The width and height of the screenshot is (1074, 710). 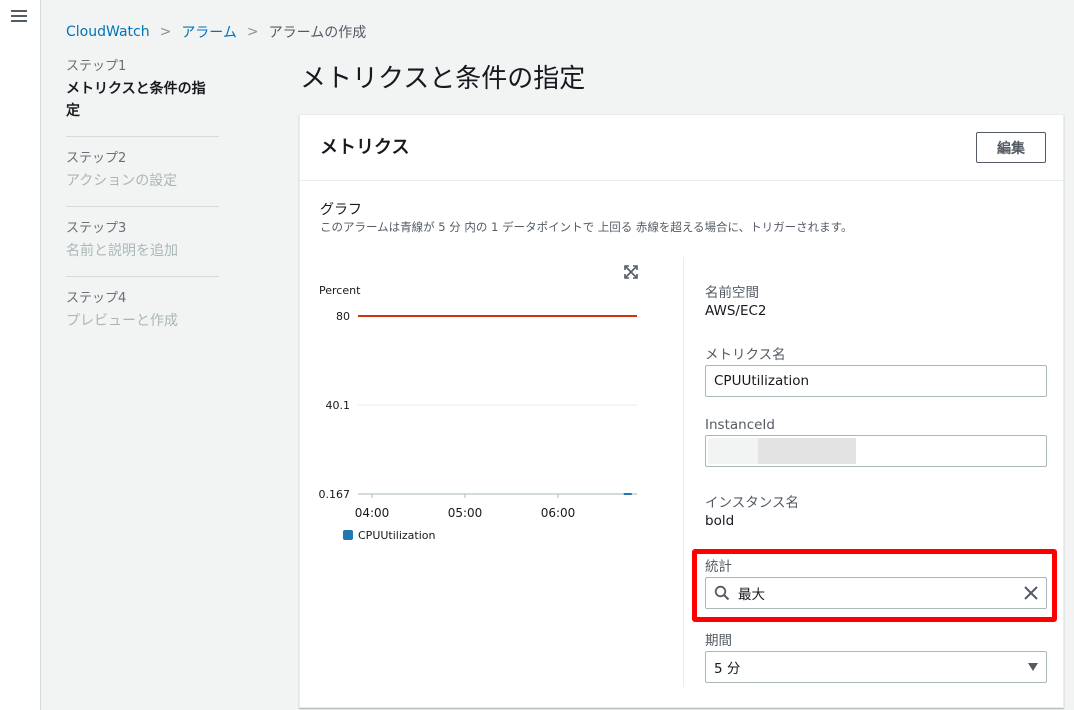 I want to click on y-axis-label: Percent, so click(x=340, y=290).